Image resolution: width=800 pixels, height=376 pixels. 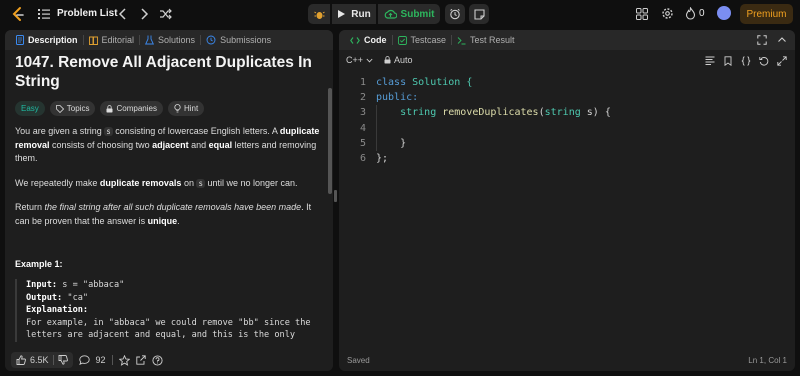 What do you see at coordinates (140, 360) in the screenshot?
I see `share-icon` at bounding box center [140, 360].